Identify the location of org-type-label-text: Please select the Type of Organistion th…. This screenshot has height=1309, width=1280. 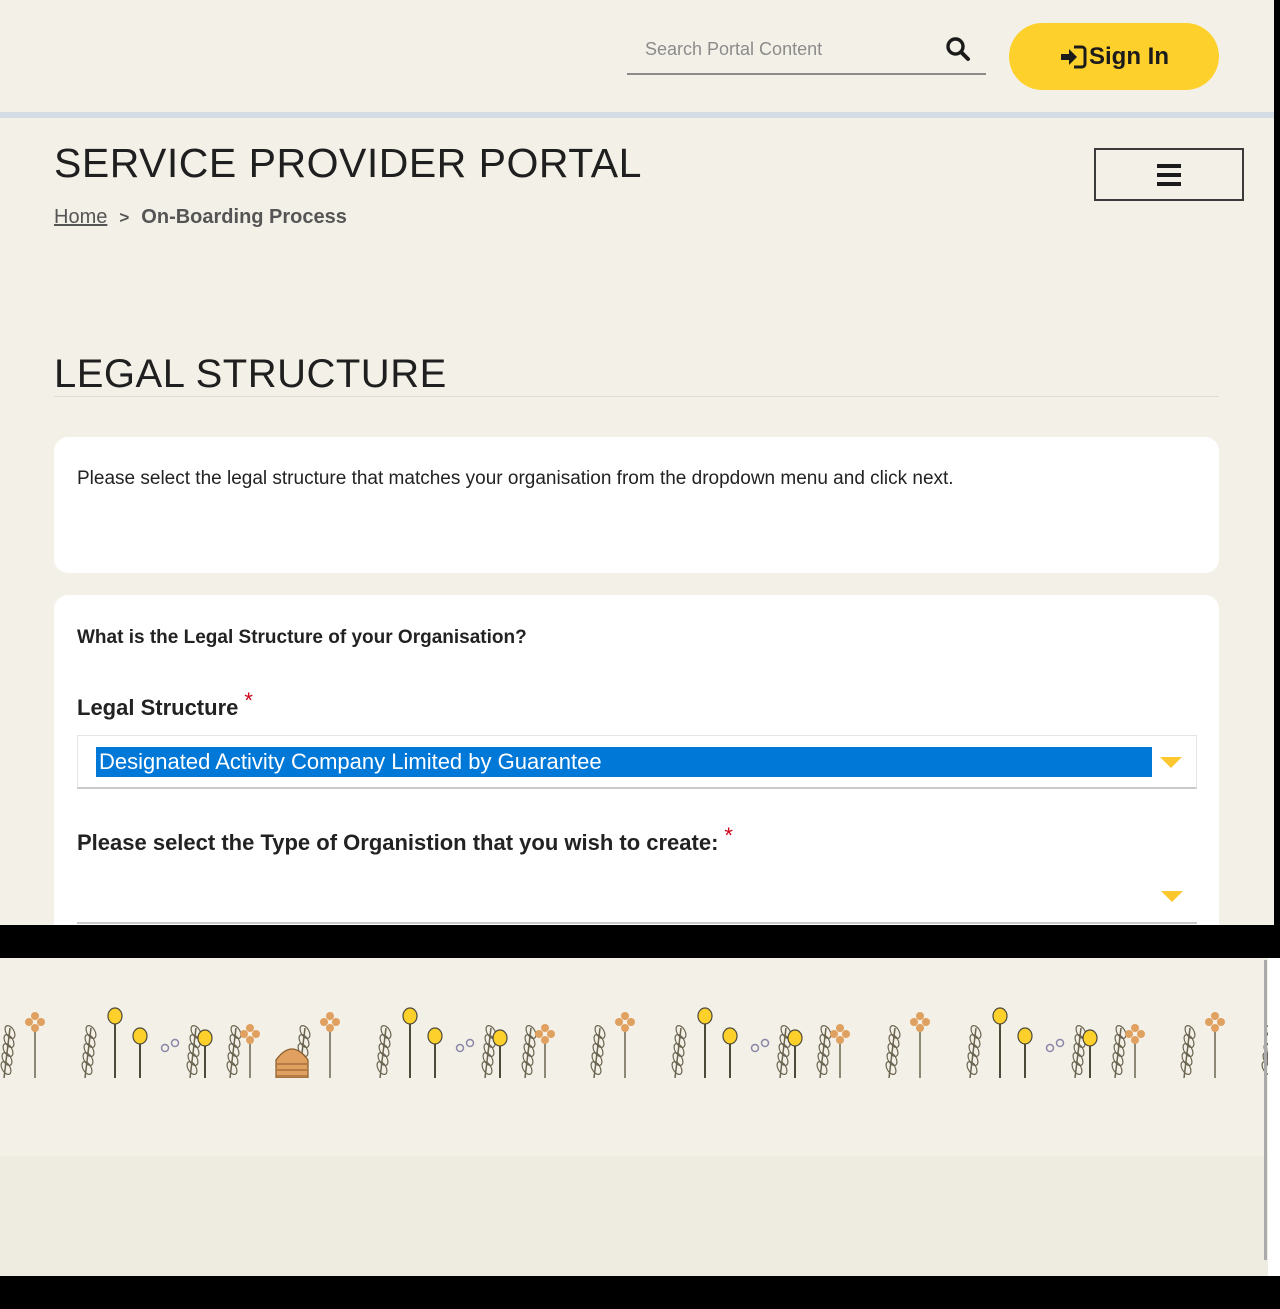
(398, 842).